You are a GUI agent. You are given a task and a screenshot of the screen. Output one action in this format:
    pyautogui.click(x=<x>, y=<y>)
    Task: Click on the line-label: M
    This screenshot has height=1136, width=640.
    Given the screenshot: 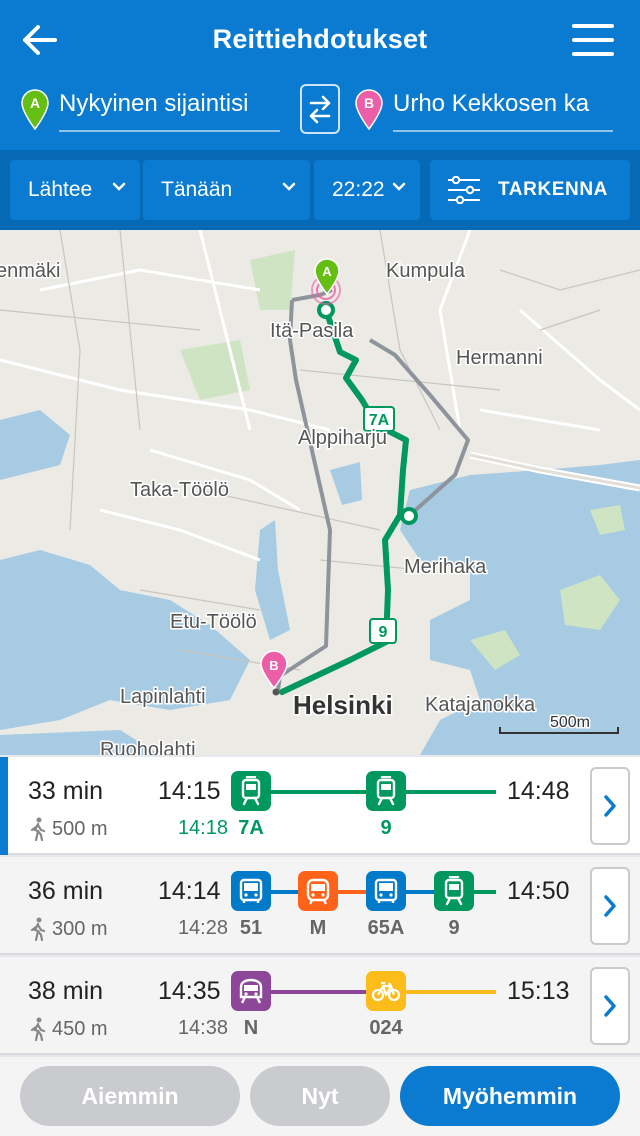 What is the action you would take?
    pyautogui.click(x=318, y=928)
    